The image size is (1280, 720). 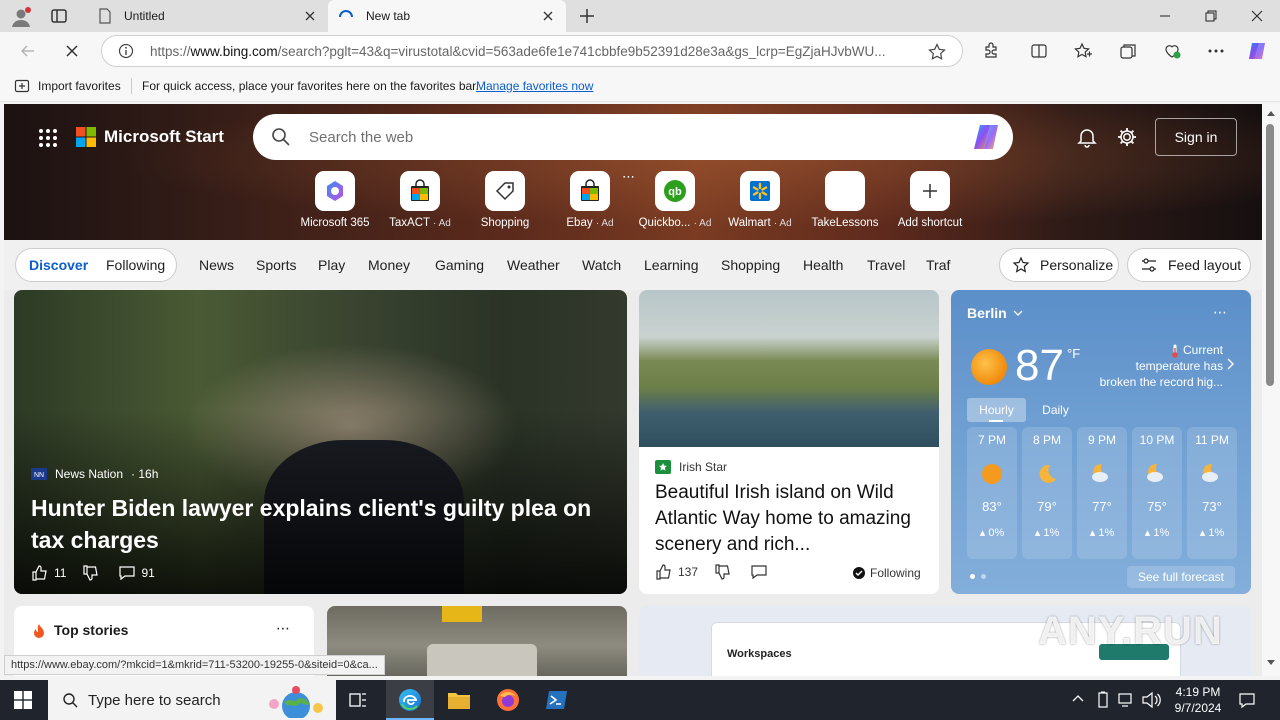 I want to click on firefox-icon, so click(x=508, y=700).